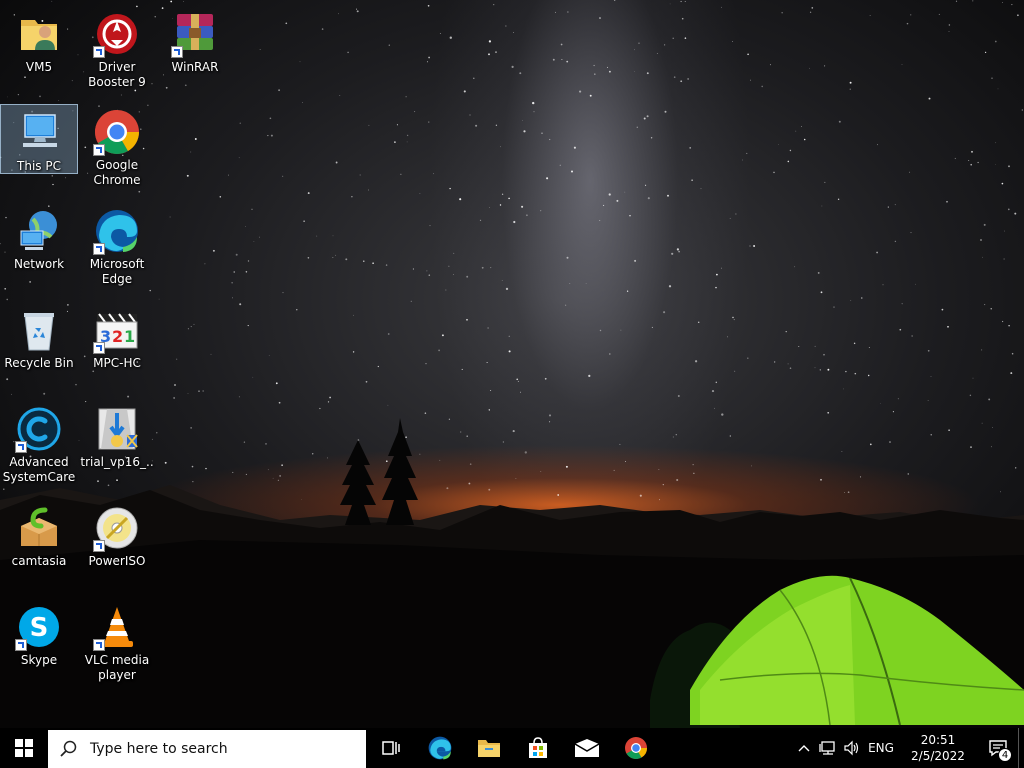 The image size is (1024, 768). Describe the element at coordinates (39, 660) in the screenshot. I see `desktop-icon-label: Skype` at that location.